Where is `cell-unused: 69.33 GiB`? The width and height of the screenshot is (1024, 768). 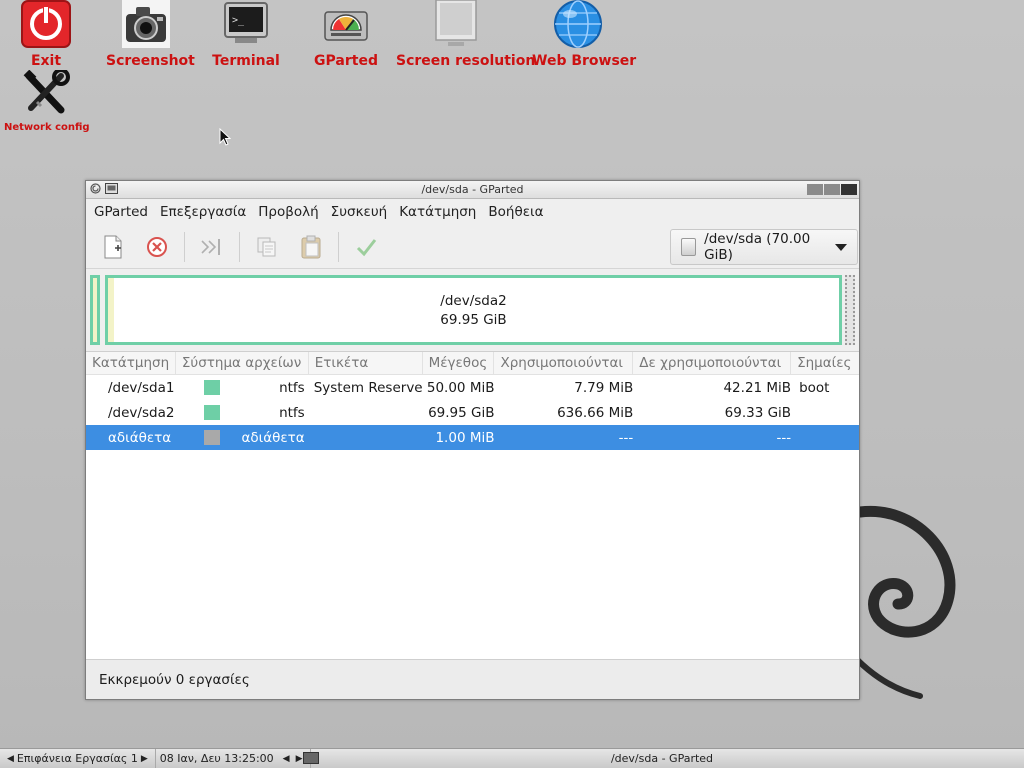 cell-unused: 69.33 GiB is located at coordinates (758, 412).